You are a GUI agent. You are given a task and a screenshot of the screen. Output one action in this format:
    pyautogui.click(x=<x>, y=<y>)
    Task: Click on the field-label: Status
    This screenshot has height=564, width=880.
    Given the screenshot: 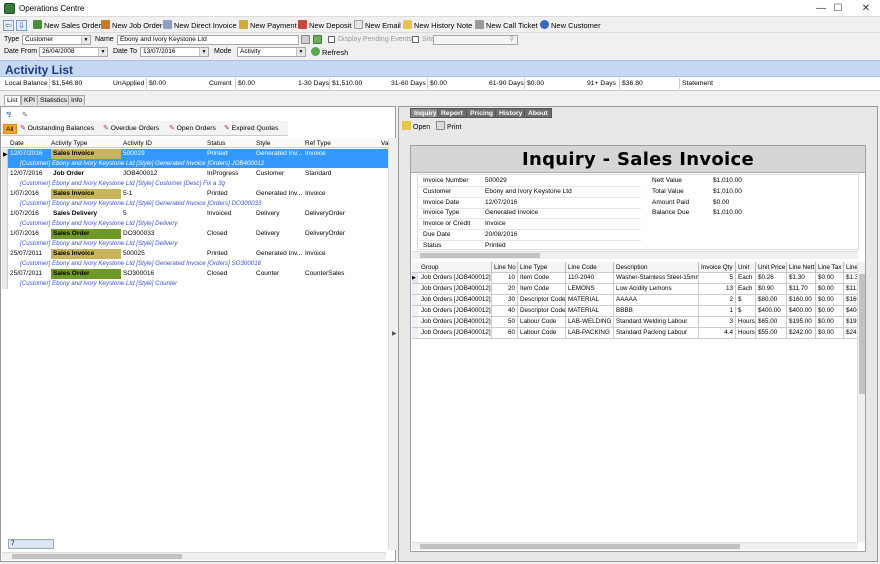 What is the action you would take?
    pyautogui.click(x=432, y=245)
    